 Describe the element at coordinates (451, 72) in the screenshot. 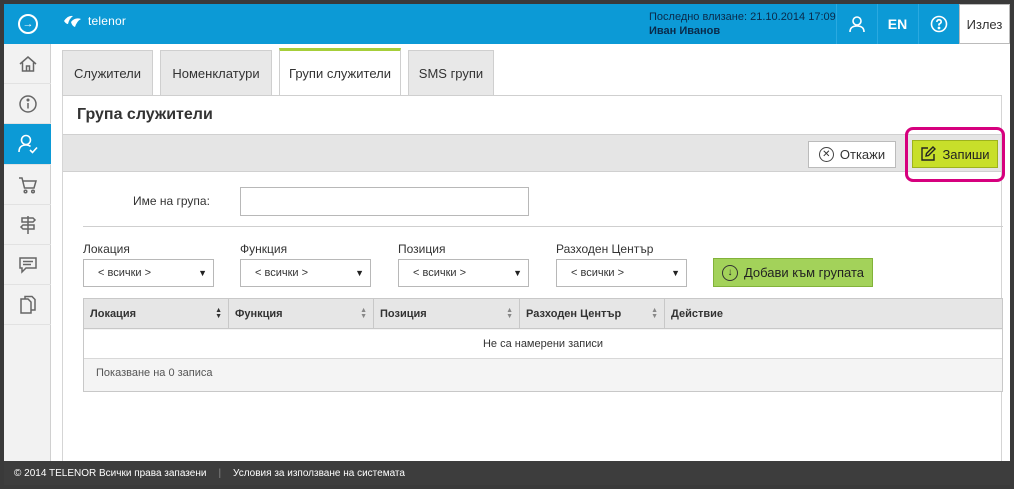

I see `tab-sms-groups: SMS групи` at that location.